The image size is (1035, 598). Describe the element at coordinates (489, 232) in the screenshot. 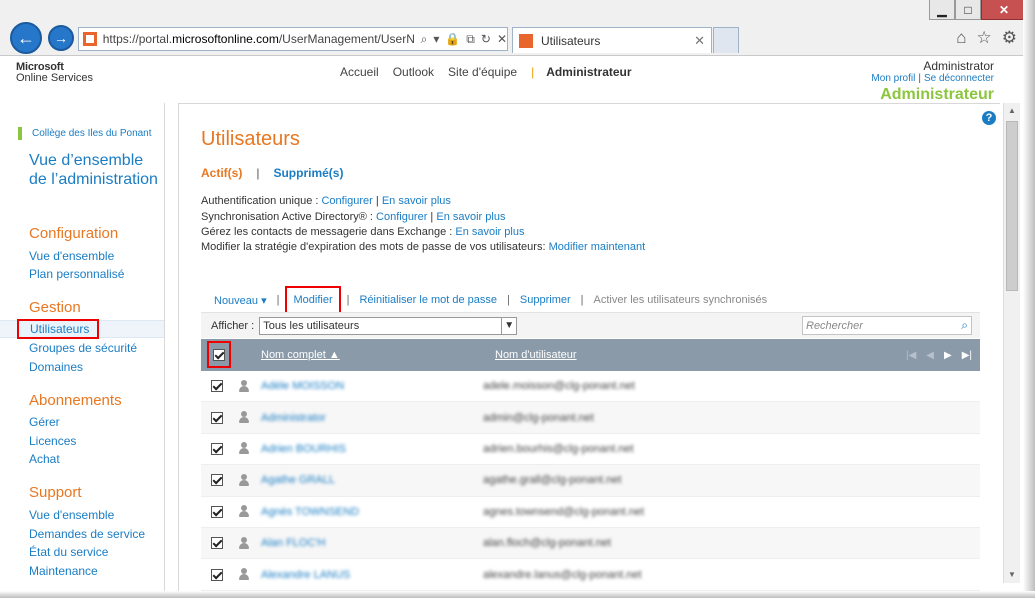

I see `exchange-learn-more-link: En savoir plus` at that location.